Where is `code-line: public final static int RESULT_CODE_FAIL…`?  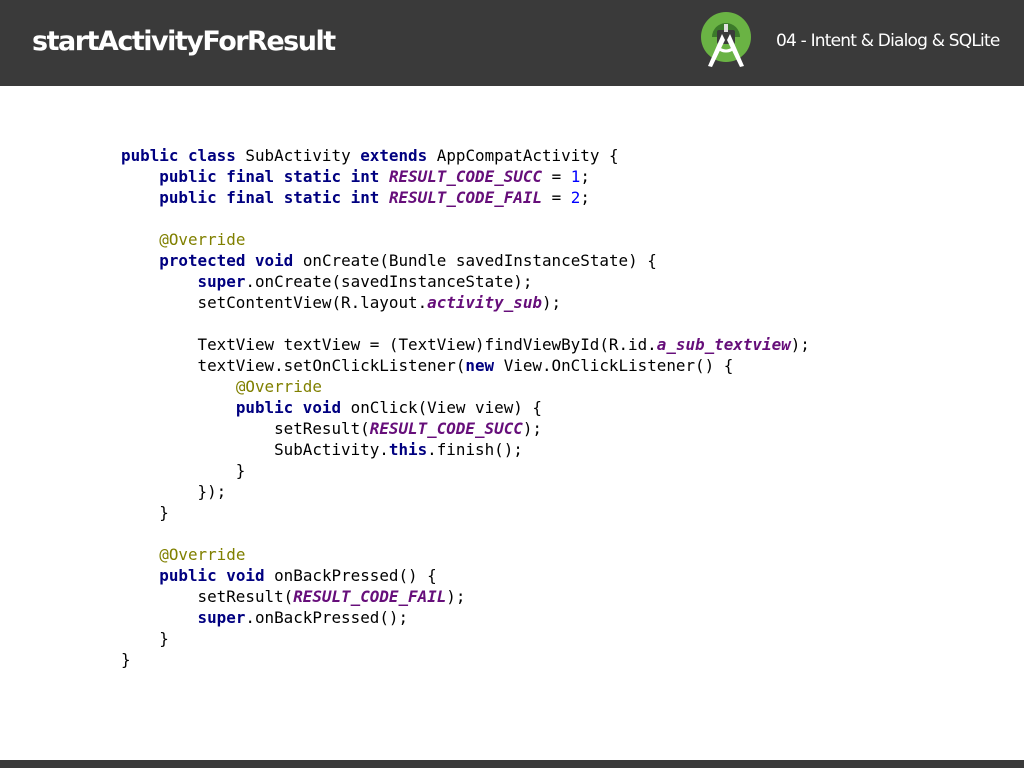
code-line: public final static int RESULT_CODE_FAIL… is located at coordinates (465, 197).